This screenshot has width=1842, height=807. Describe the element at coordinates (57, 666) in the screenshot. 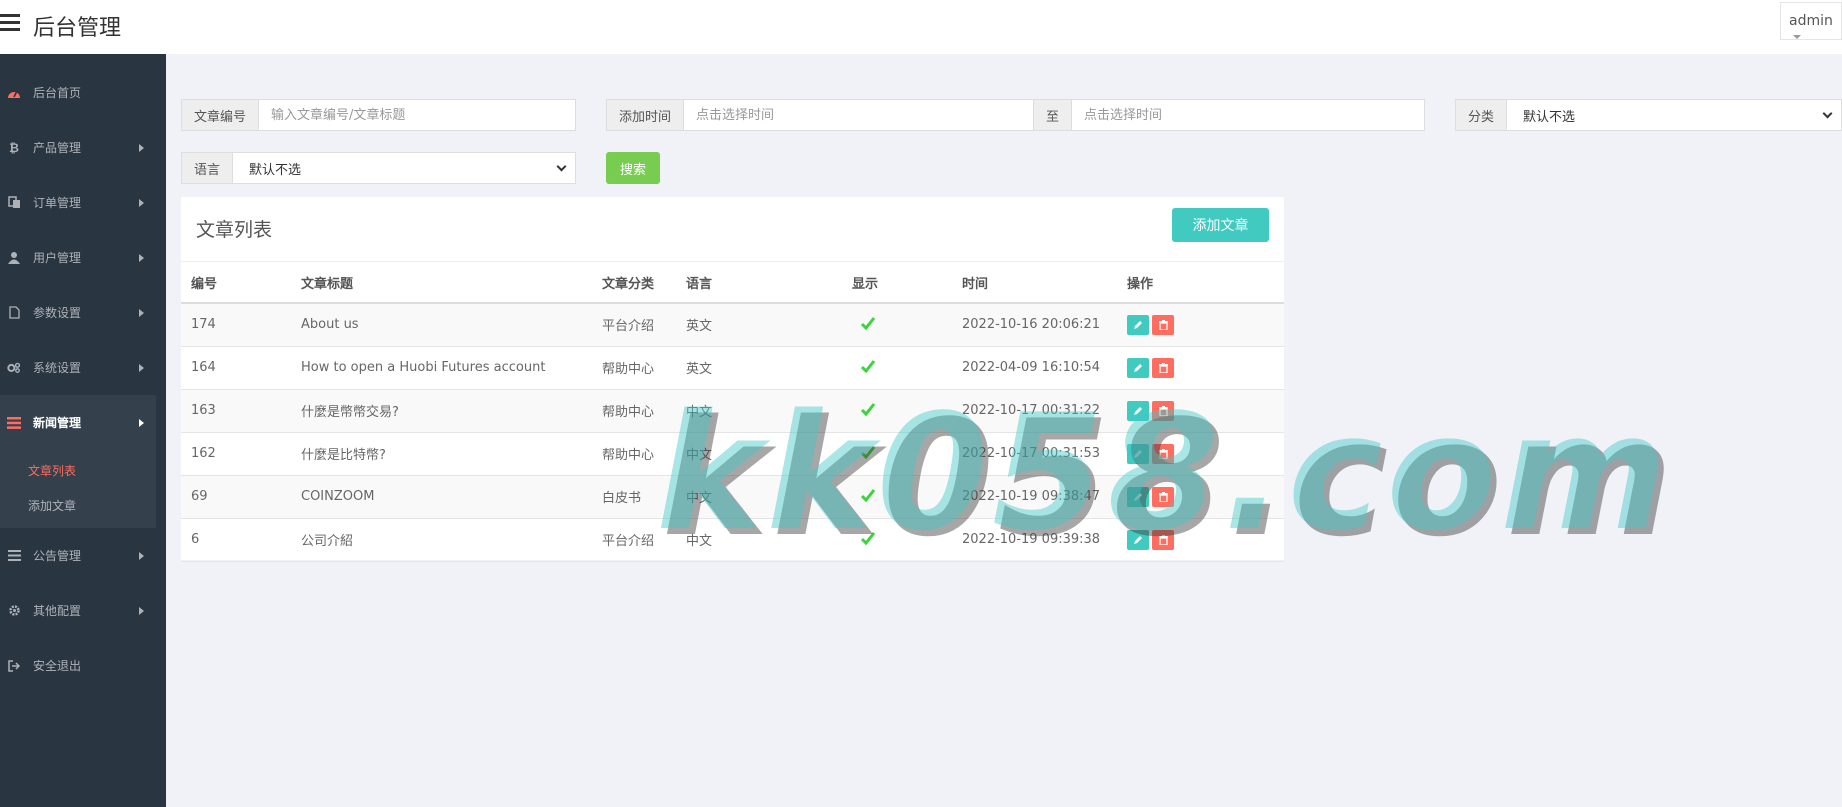

I see `sidebar-item-label: 安全退出` at that location.